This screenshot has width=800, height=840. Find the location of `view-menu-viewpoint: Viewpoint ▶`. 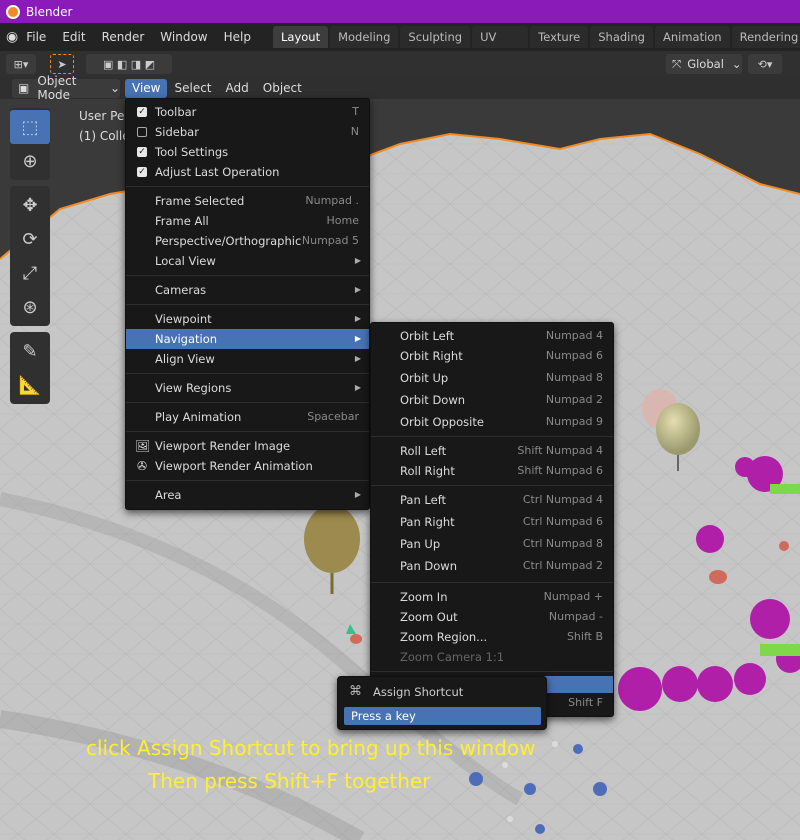

view-menu-viewpoint: Viewpoint ▶ is located at coordinates (247, 319).